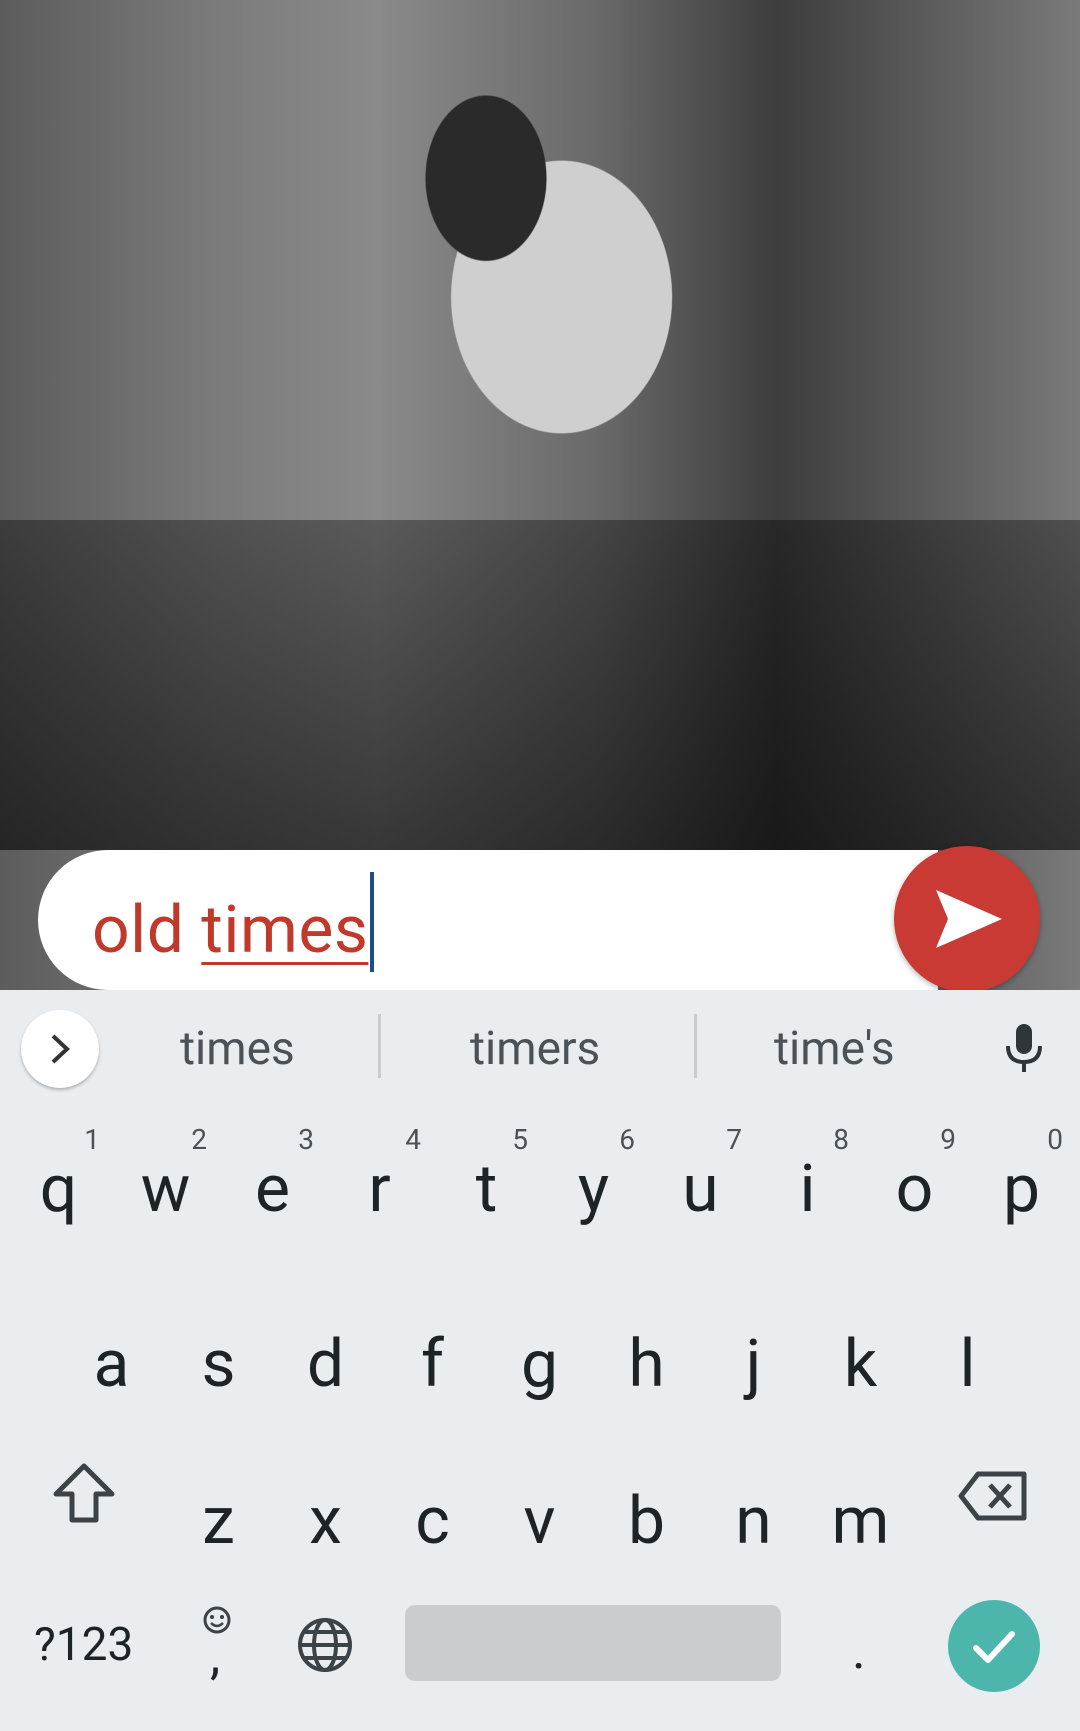 The image size is (1080, 1731). I want to click on key-r: 4r, so click(379, 1195).